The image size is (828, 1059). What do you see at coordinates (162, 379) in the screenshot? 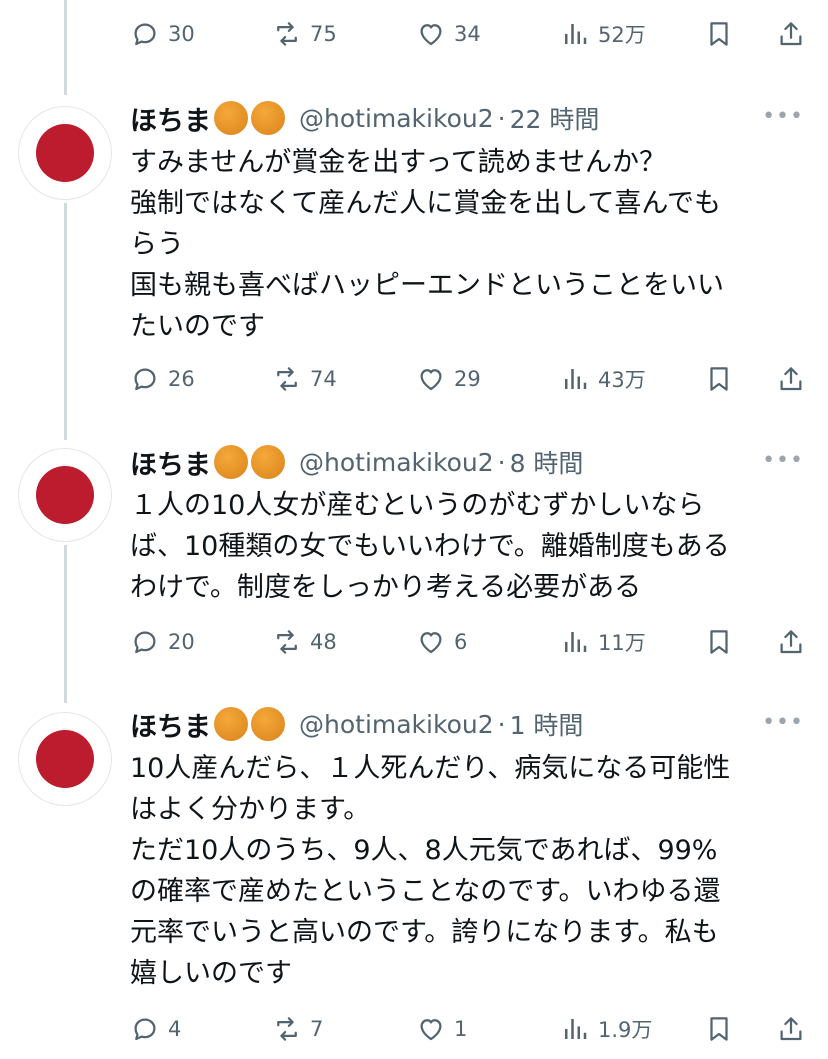
I see `reply-button: 26` at bounding box center [162, 379].